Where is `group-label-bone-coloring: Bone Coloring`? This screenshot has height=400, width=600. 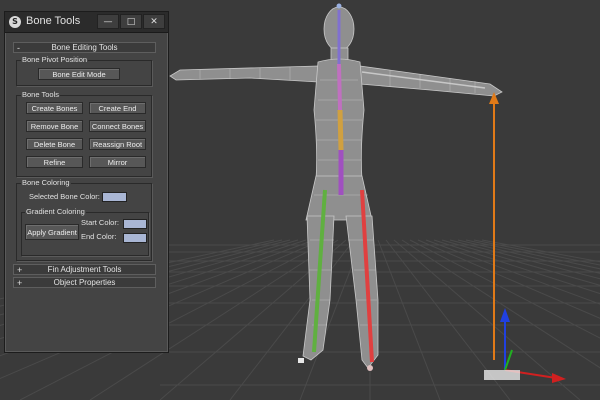 group-label-bone-coloring: Bone Coloring is located at coordinates (46, 182).